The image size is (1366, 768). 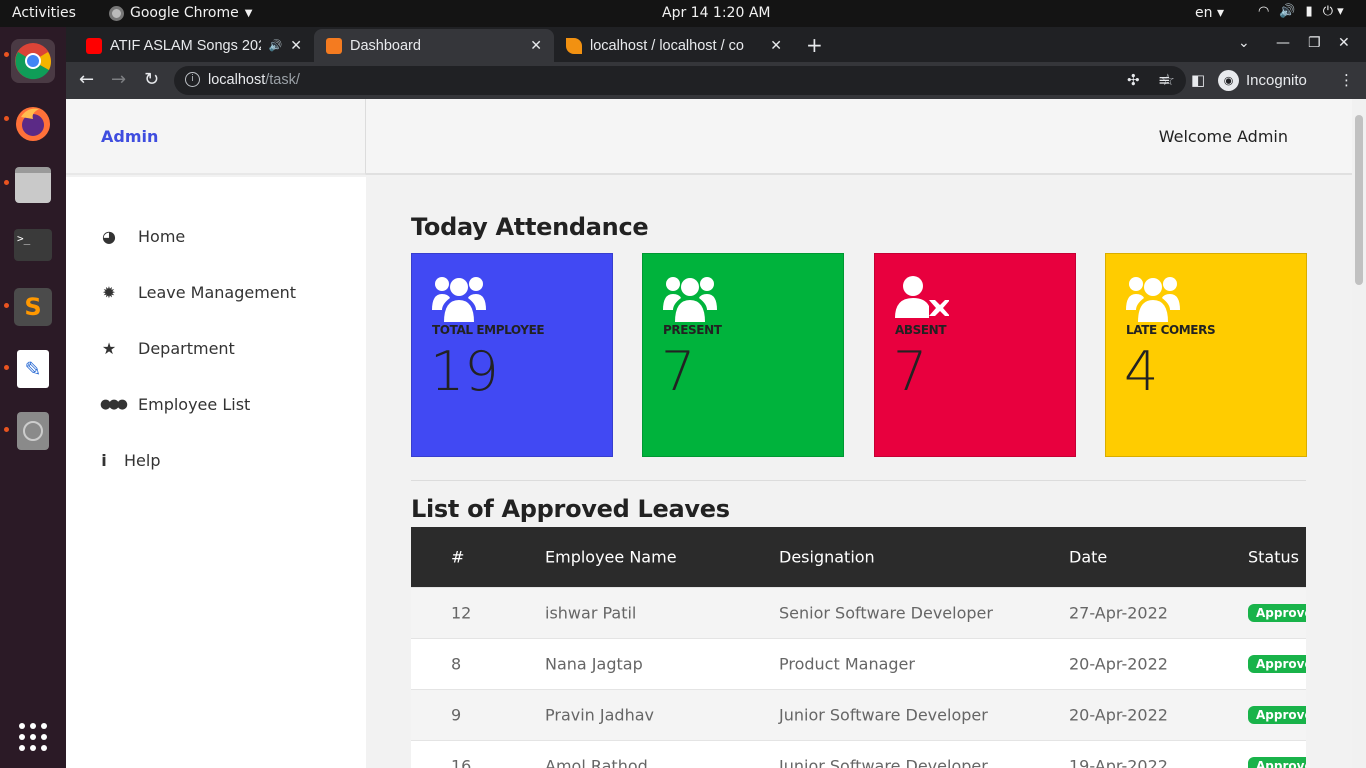 What do you see at coordinates (1283, 43) in the screenshot?
I see `minimize-button: —` at bounding box center [1283, 43].